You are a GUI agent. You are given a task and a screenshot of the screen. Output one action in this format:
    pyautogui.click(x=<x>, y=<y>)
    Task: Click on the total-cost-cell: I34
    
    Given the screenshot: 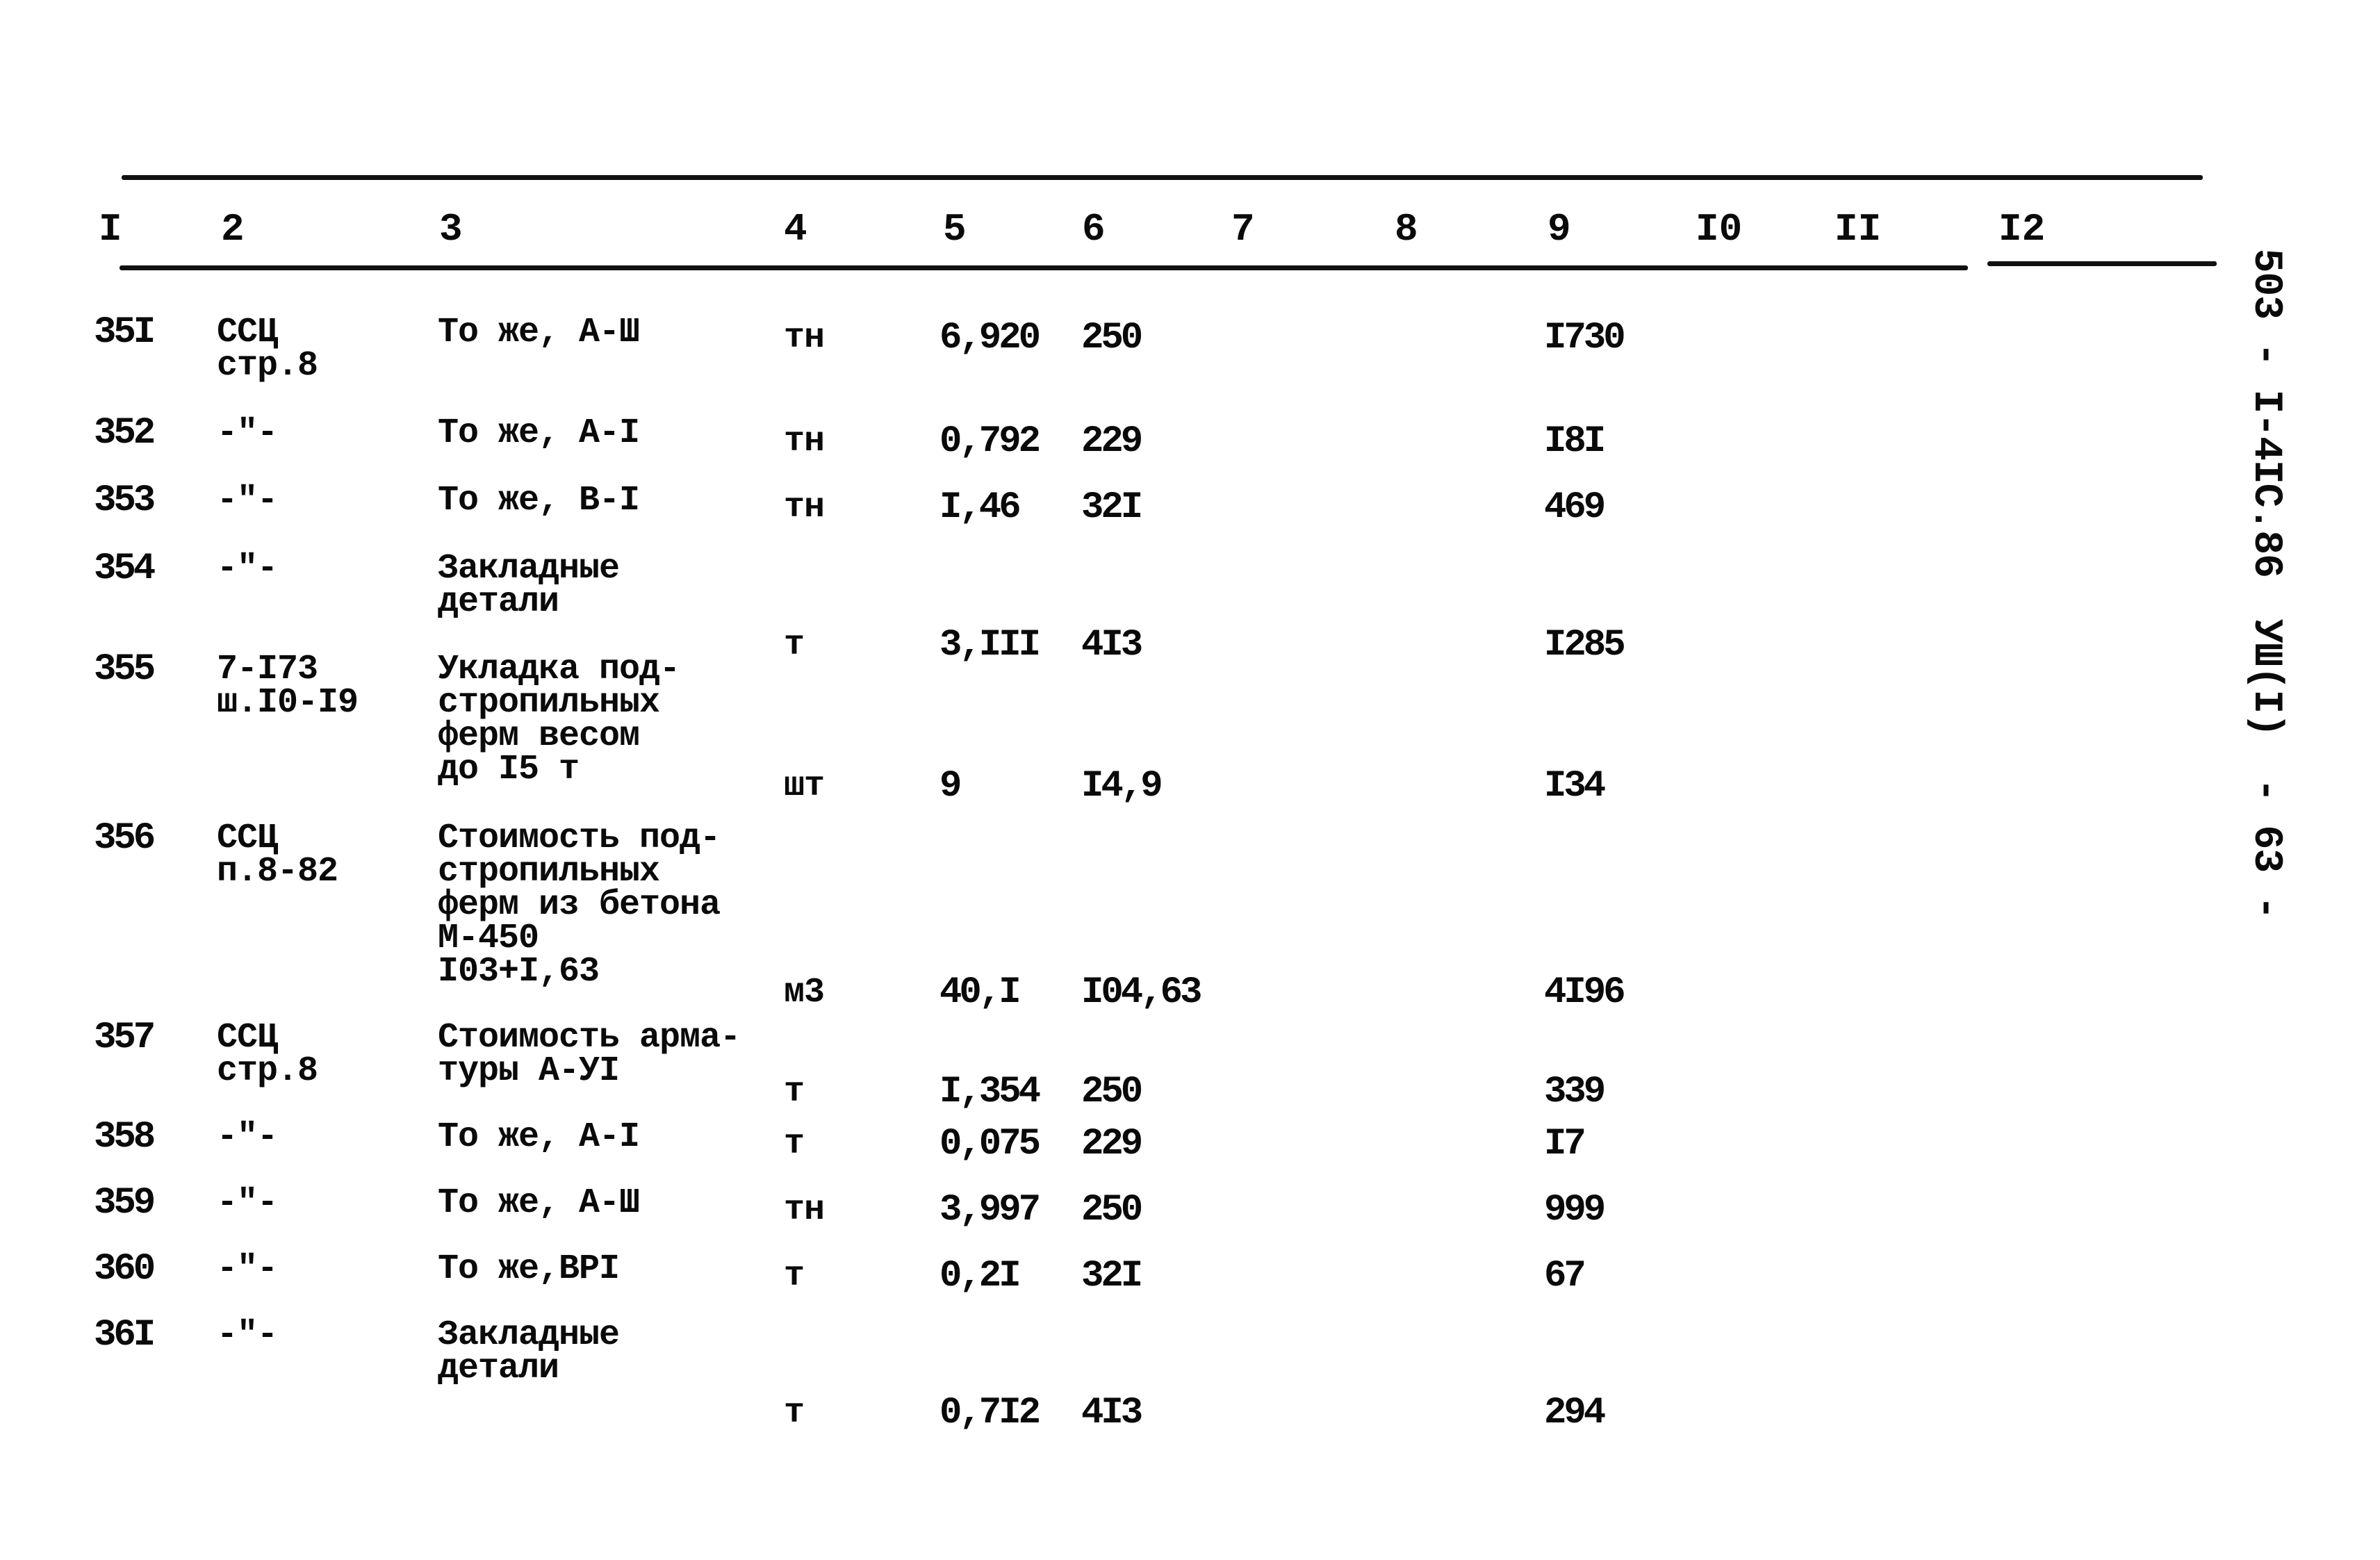 What is the action you would take?
    pyautogui.click(x=1575, y=786)
    